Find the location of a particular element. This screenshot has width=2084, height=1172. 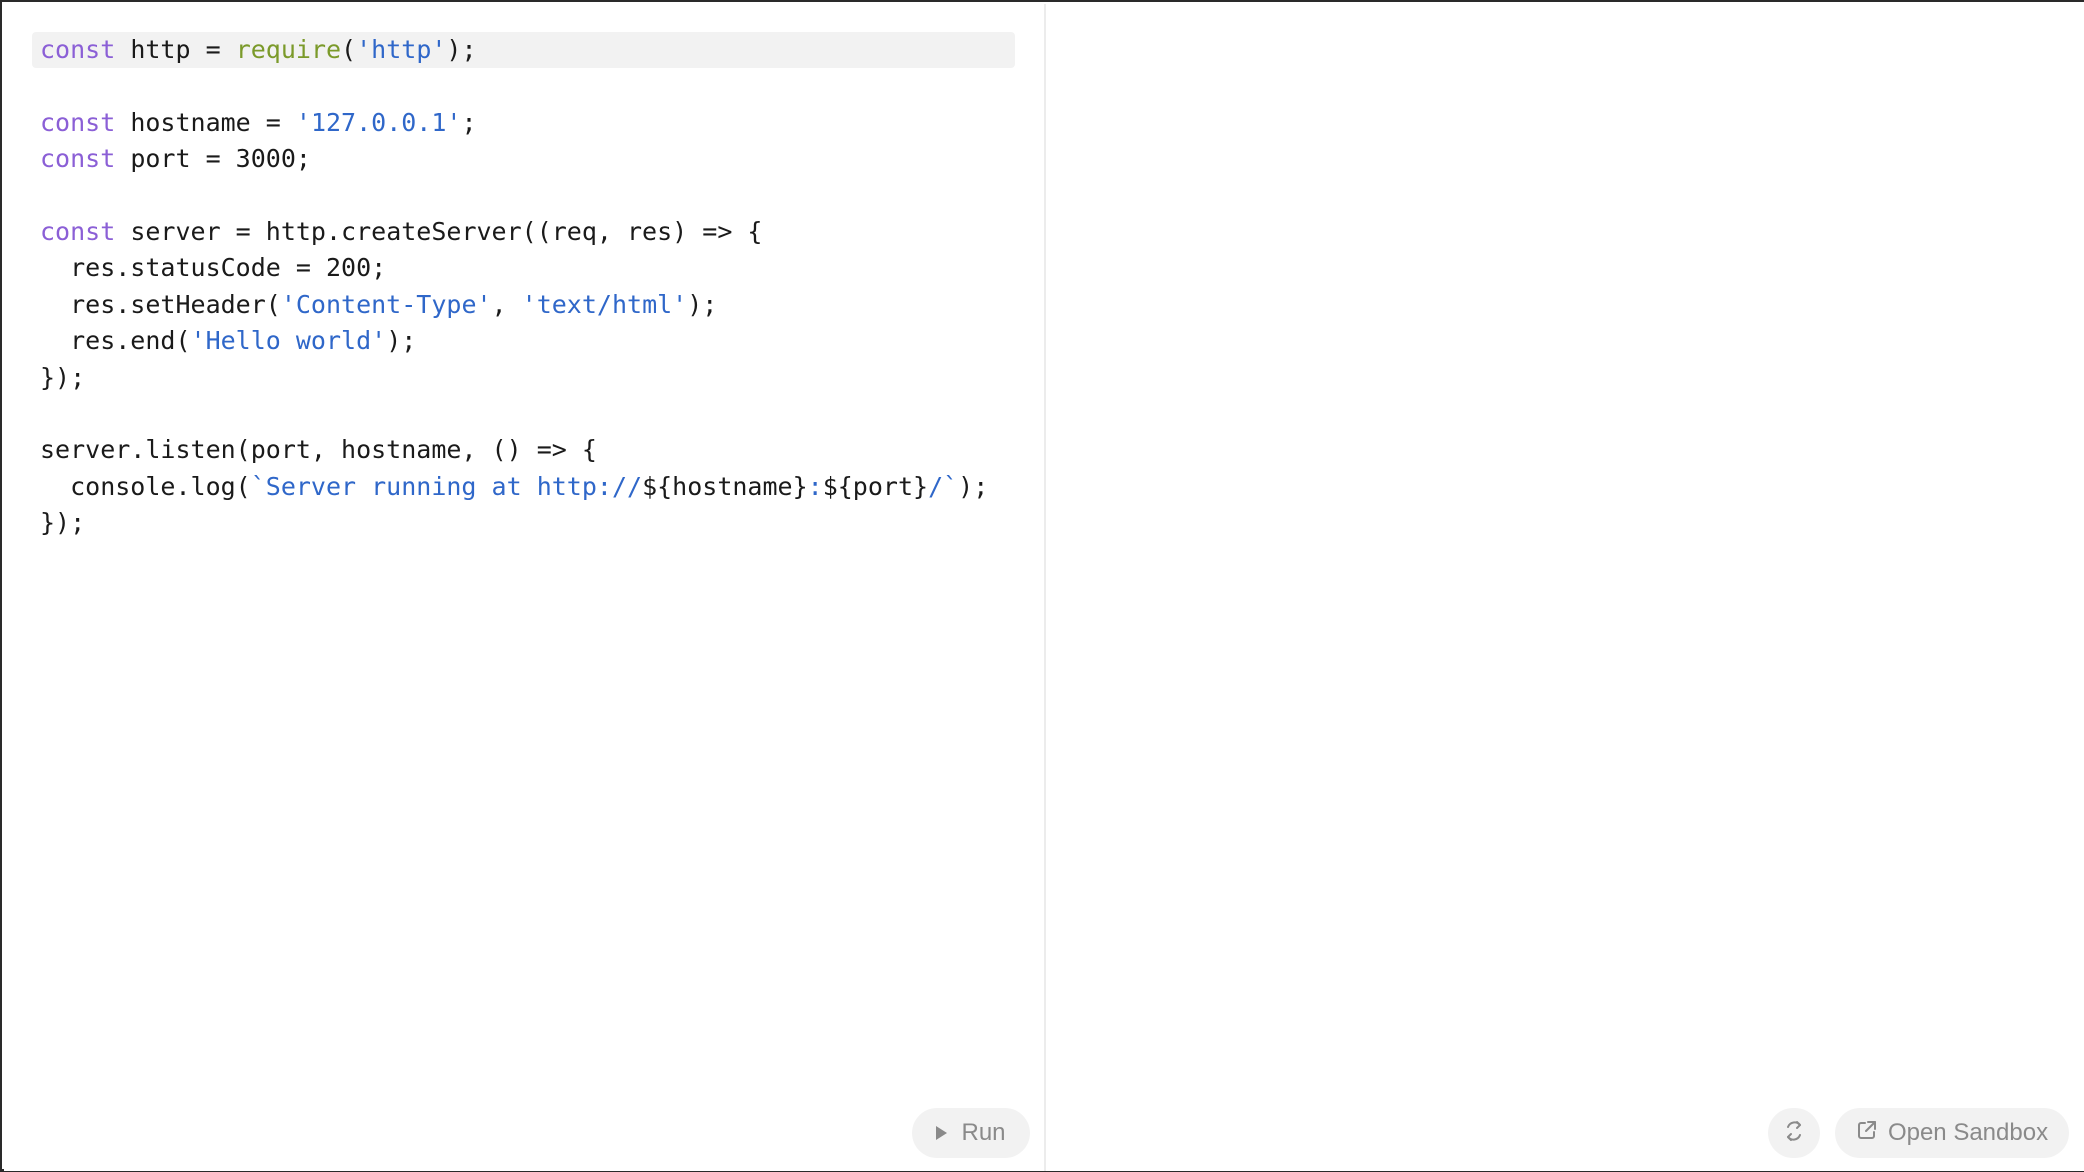

code-line: const http = require('http'); is located at coordinates (514, 50).